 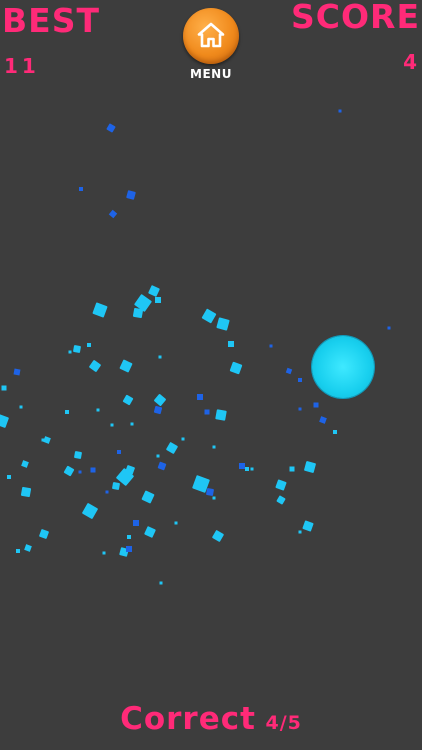 What do you see at coordinates (343, 367) in the screenshot?
I see `target-ball` at bounding box center [343, 367].